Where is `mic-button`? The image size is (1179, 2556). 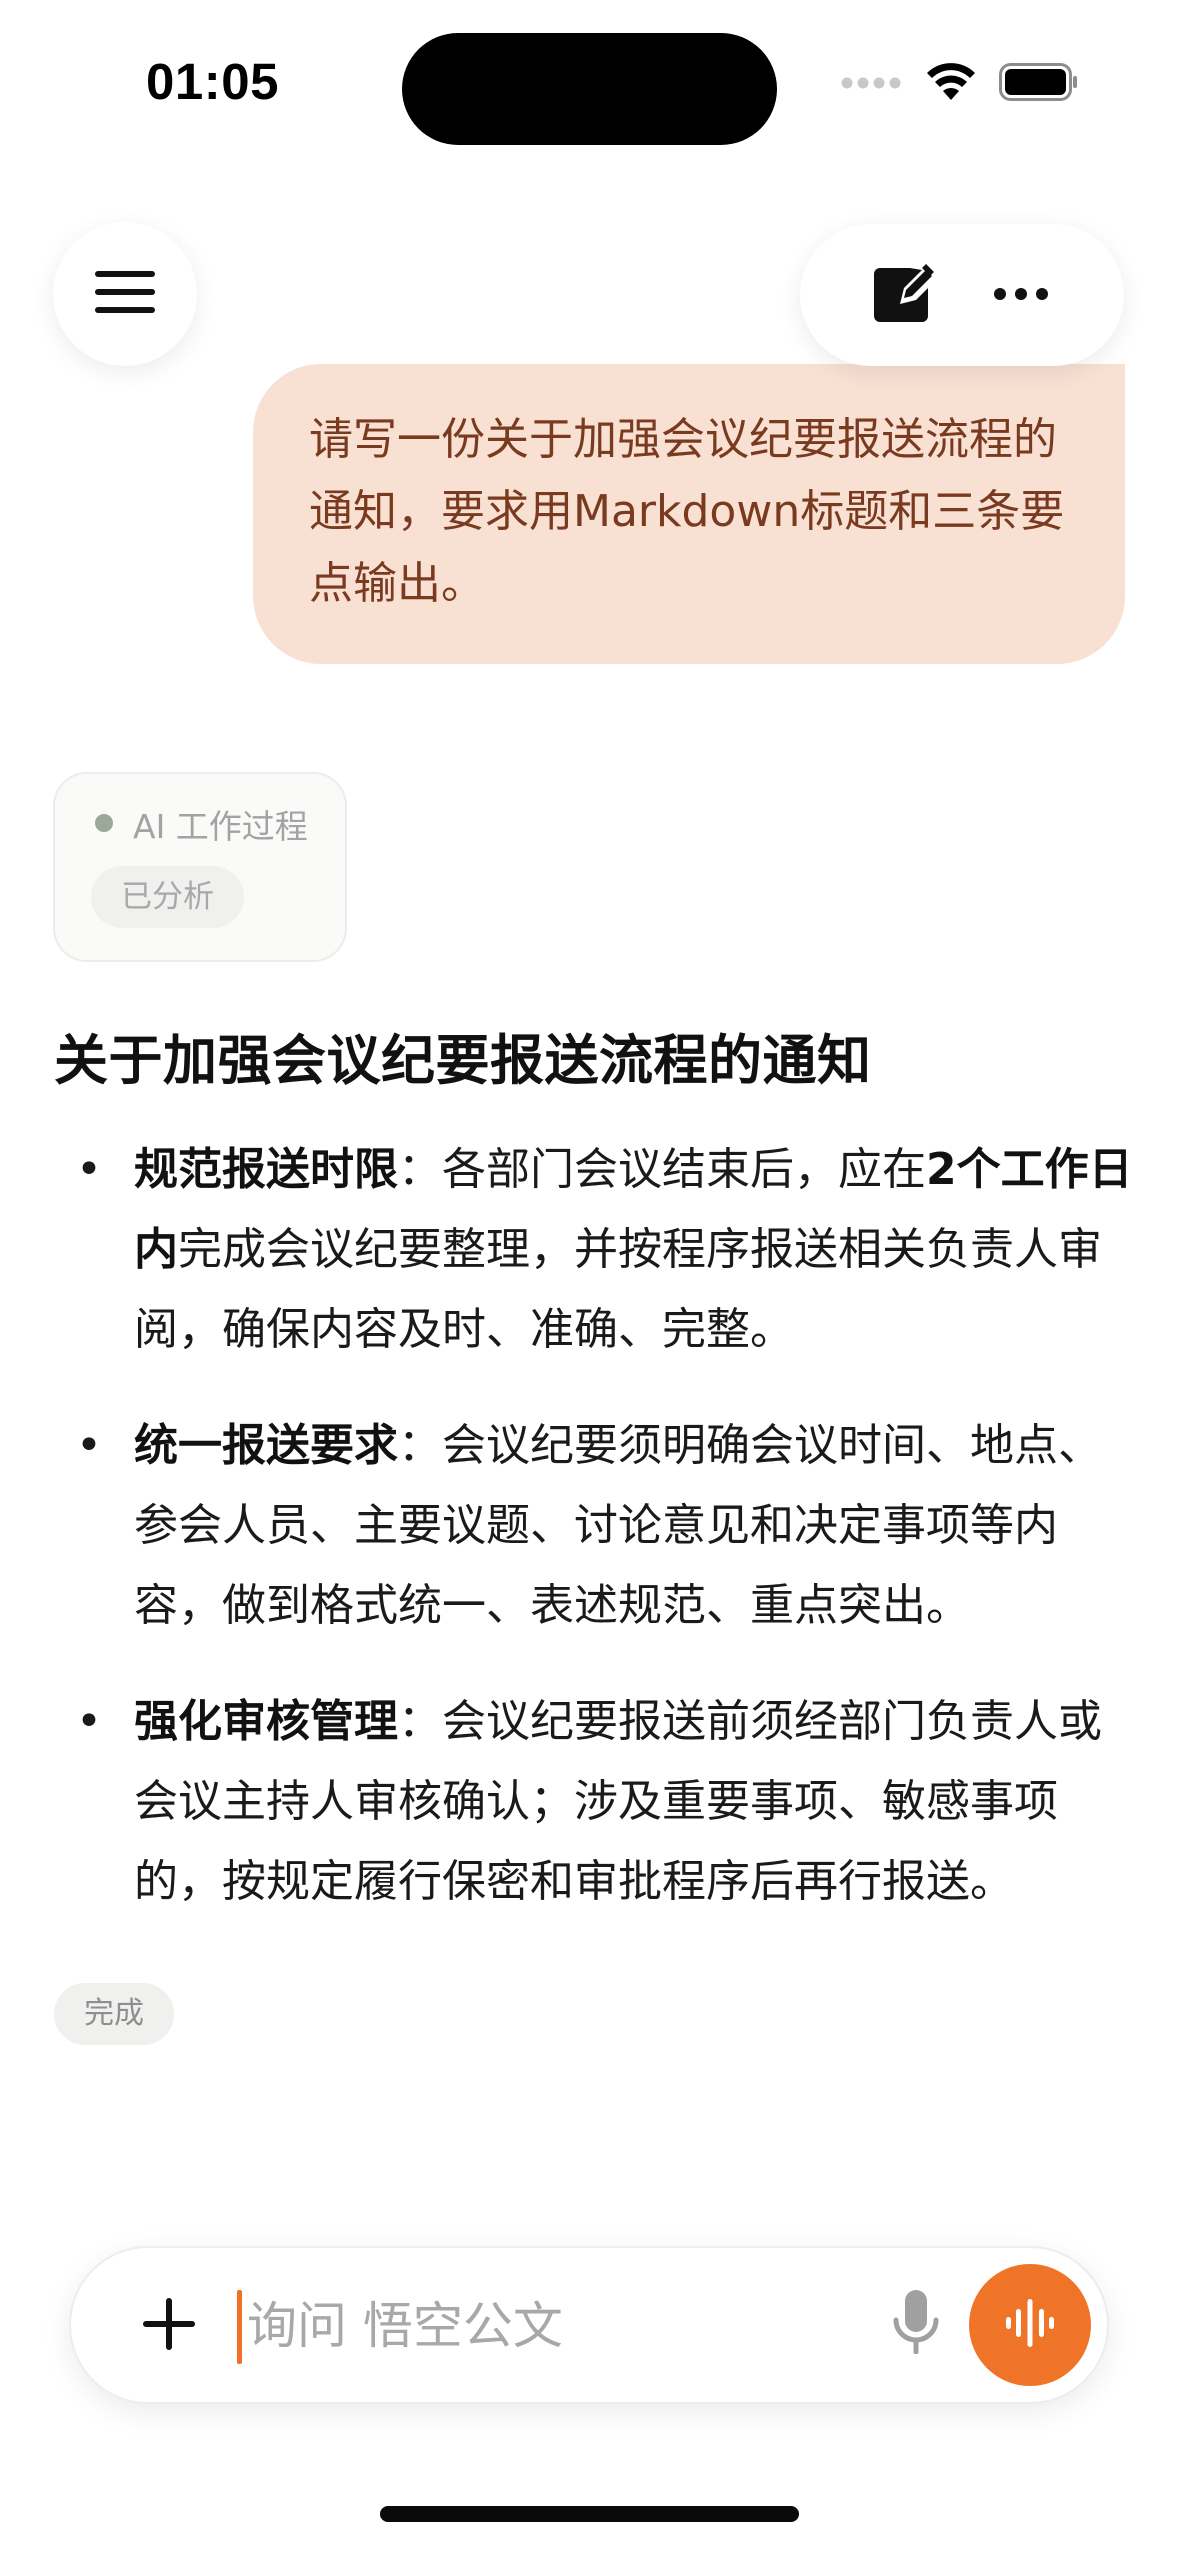 mic-button is located at coordinates (916, 2325).